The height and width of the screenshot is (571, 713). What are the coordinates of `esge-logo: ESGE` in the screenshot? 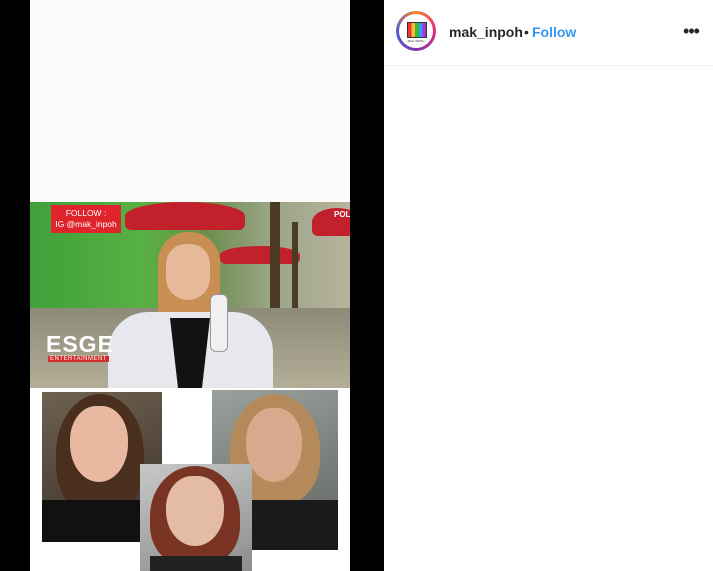 It's located at (80, 344).